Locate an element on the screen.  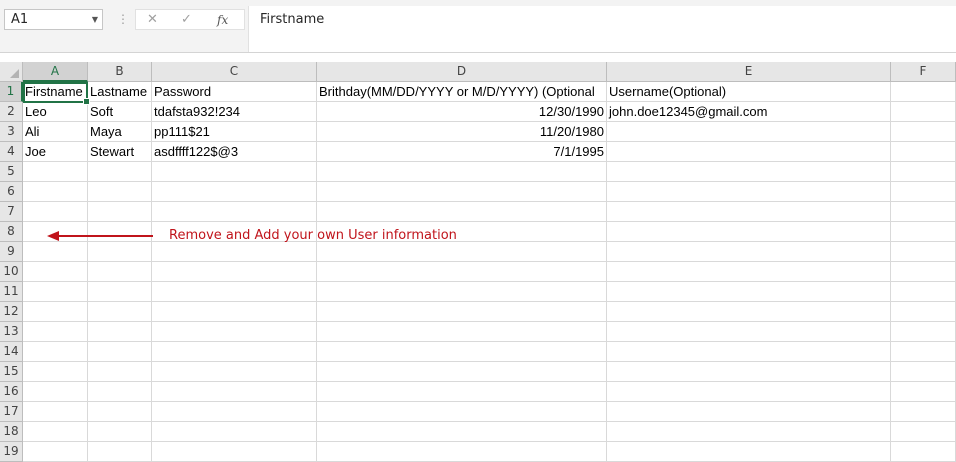
row-header-16: 16 is located at coordinates (11, 392).